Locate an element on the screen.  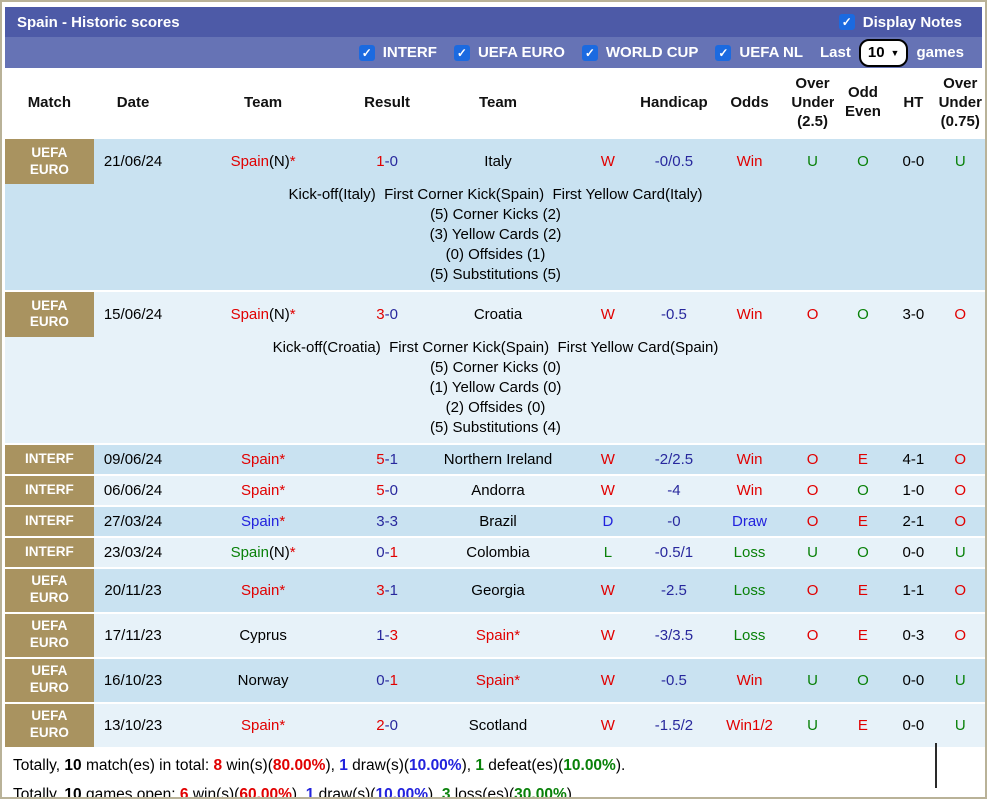
filter-checkbox-uefa-euro: ✓ UEFA EURO is located at coordinates (509, 52).